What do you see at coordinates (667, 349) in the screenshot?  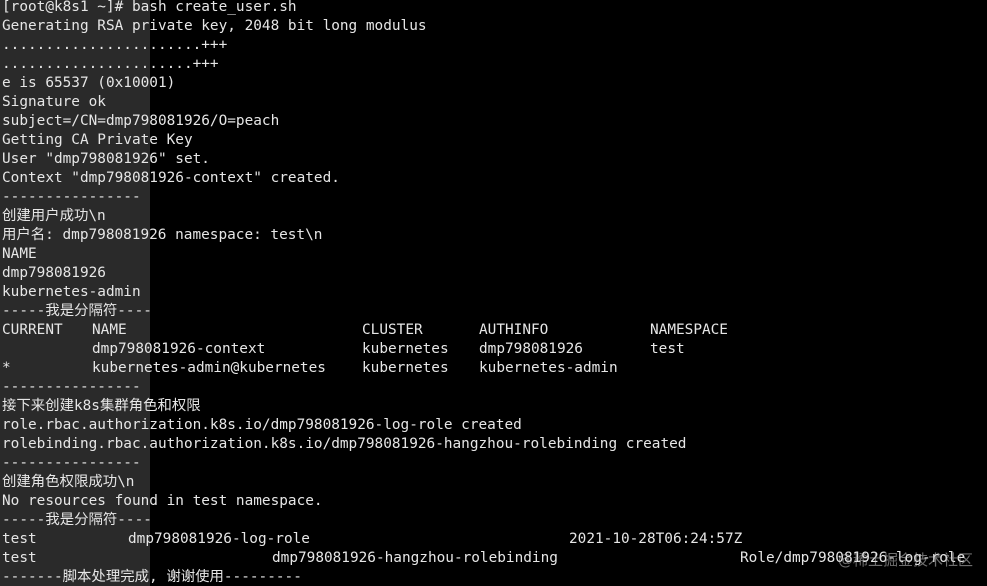 I see `contexts-cell-namespace: test` at bounding box center [667, 349].